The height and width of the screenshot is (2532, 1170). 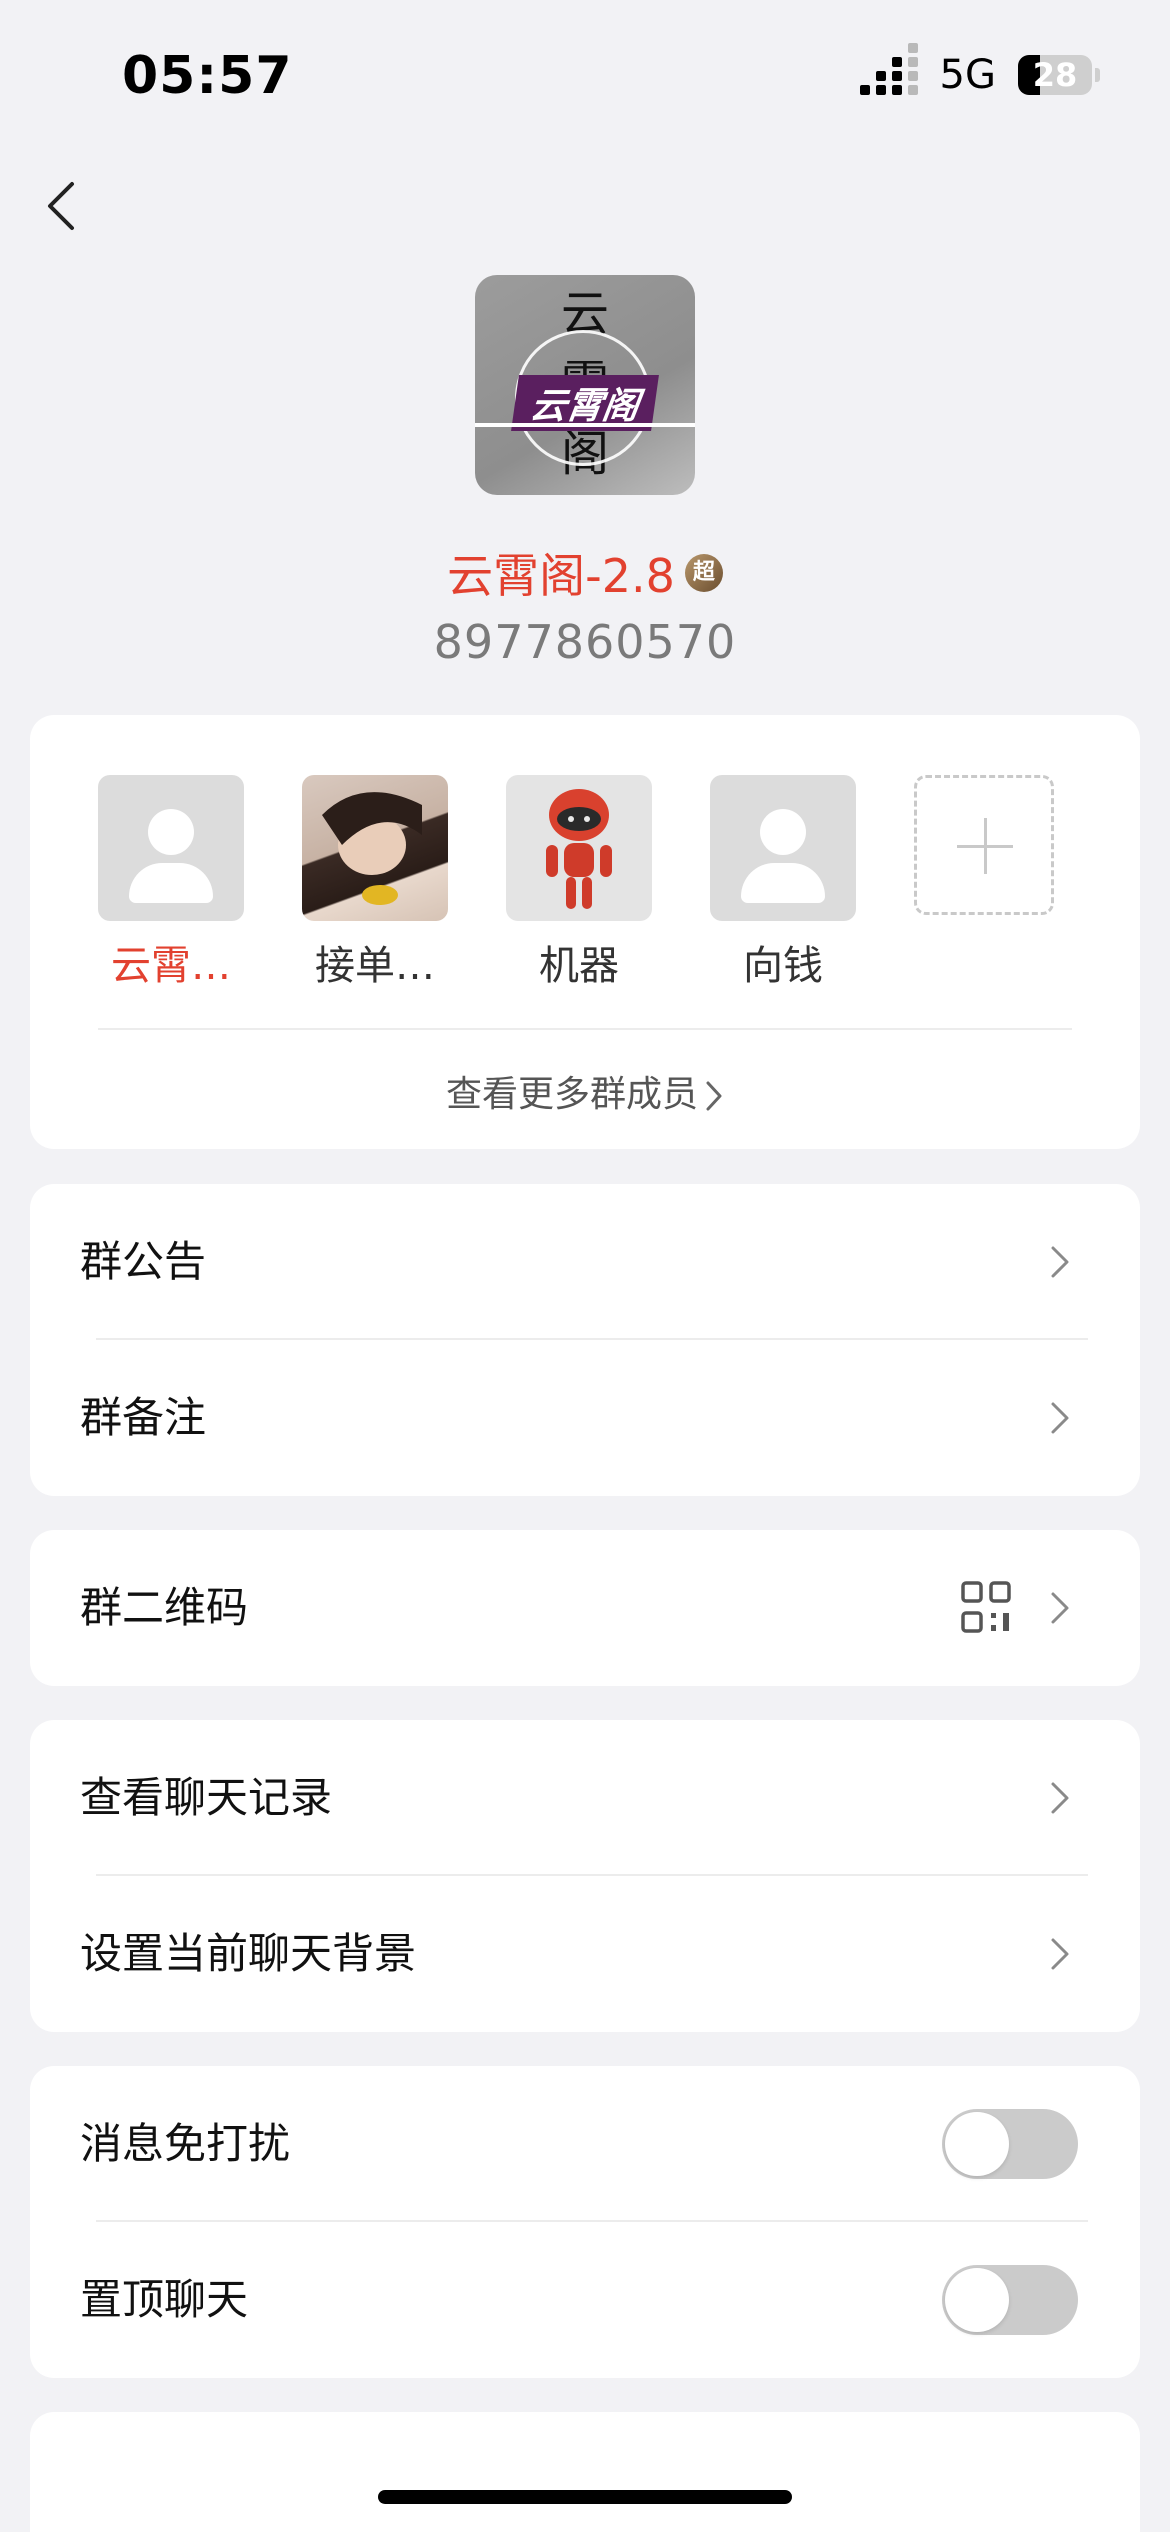 I want to click on member-item: 机器, so click(x=579, y=883).